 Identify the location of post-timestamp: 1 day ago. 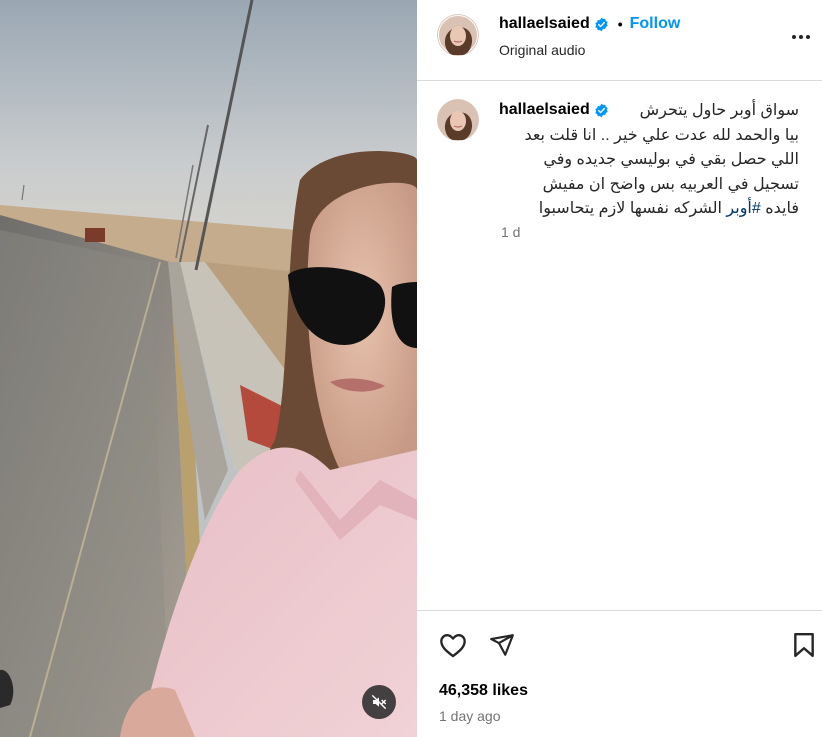
(470, 716).